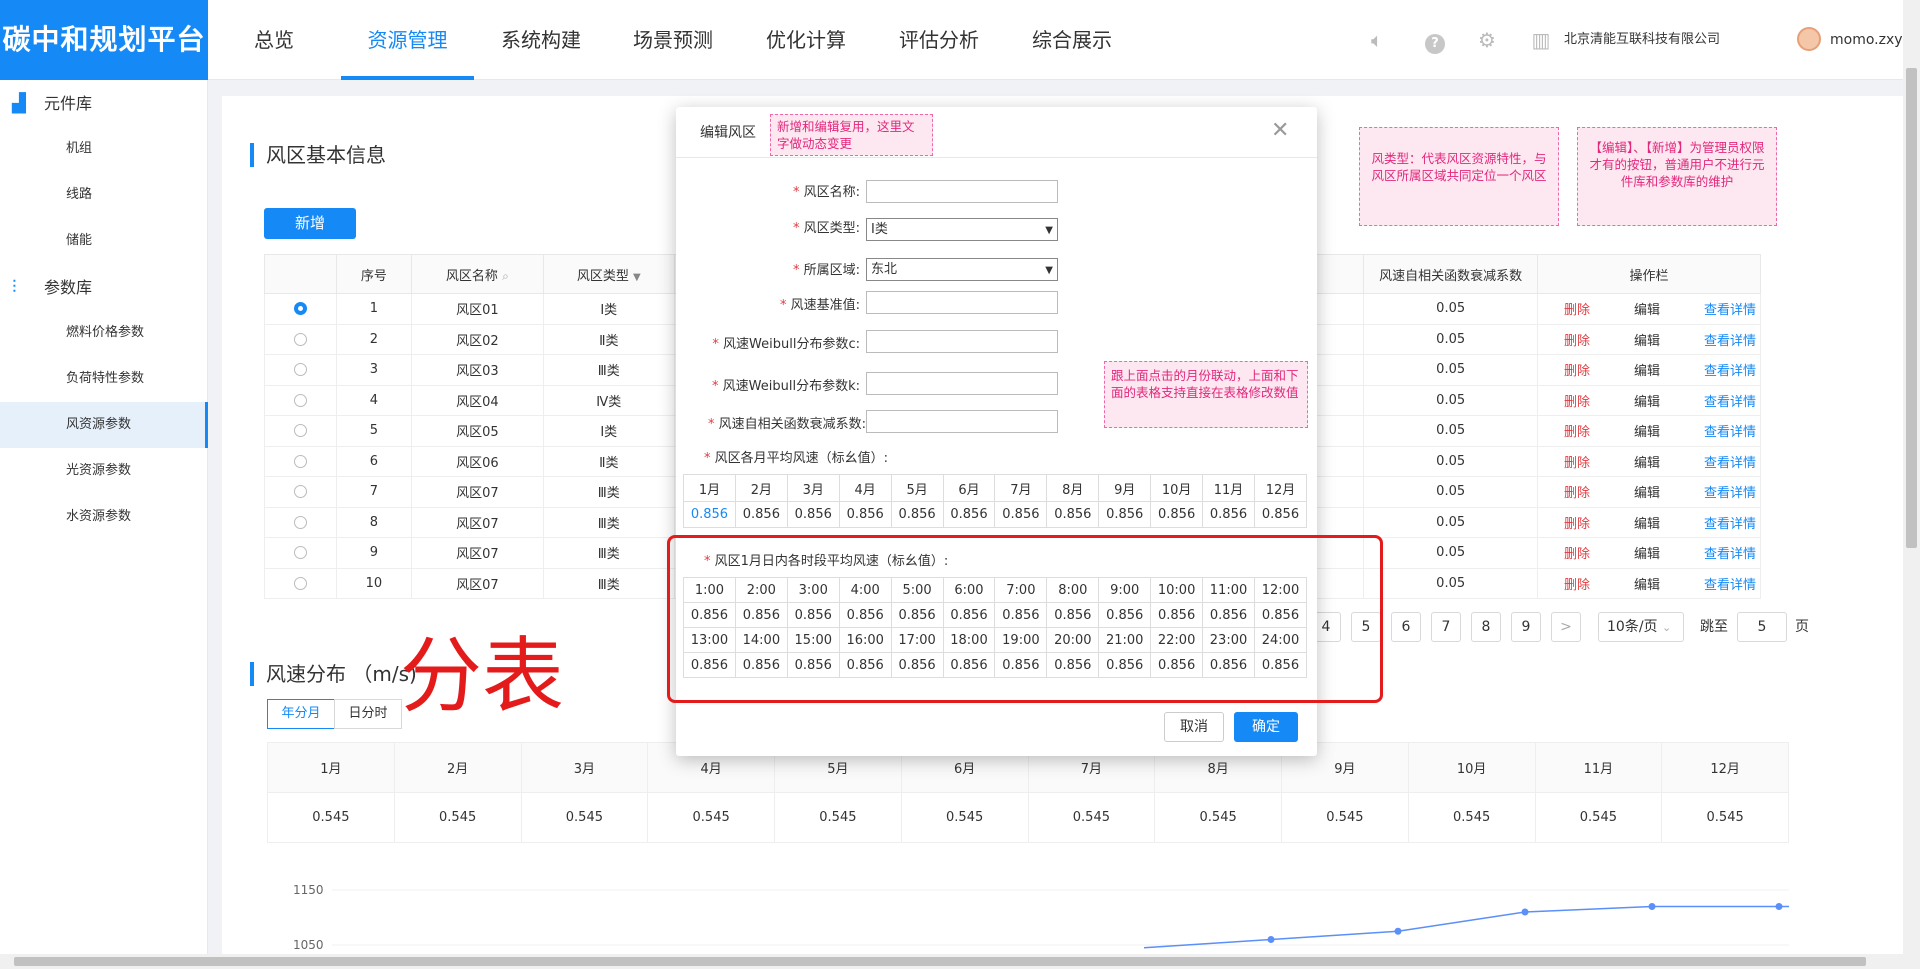  What do you see at coordinates (274, 40) in the screenshot?
I see `nav-overview: 总览` at bounding box center [274, 40].